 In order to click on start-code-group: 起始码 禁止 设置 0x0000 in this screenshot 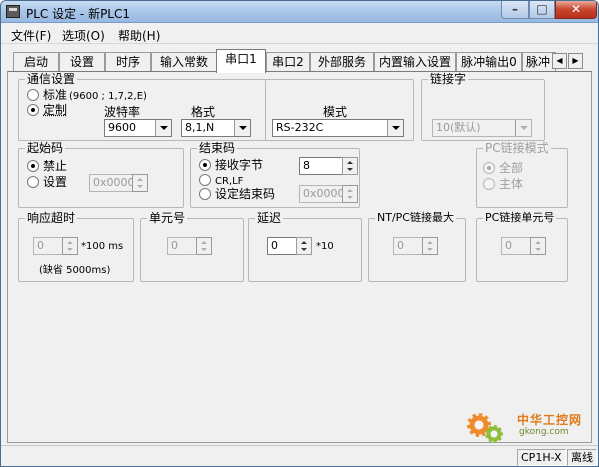, I will do `click(101, 174)`.